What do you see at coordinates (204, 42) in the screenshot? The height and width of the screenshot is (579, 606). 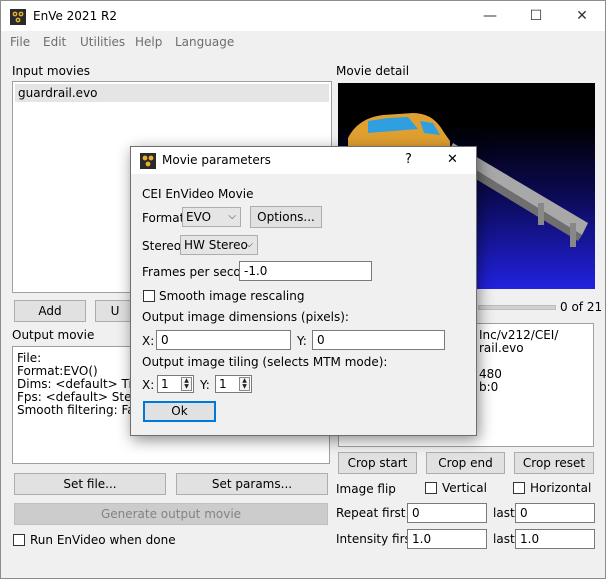 I see `menu-language: Language` at bounding box center [204, 42].